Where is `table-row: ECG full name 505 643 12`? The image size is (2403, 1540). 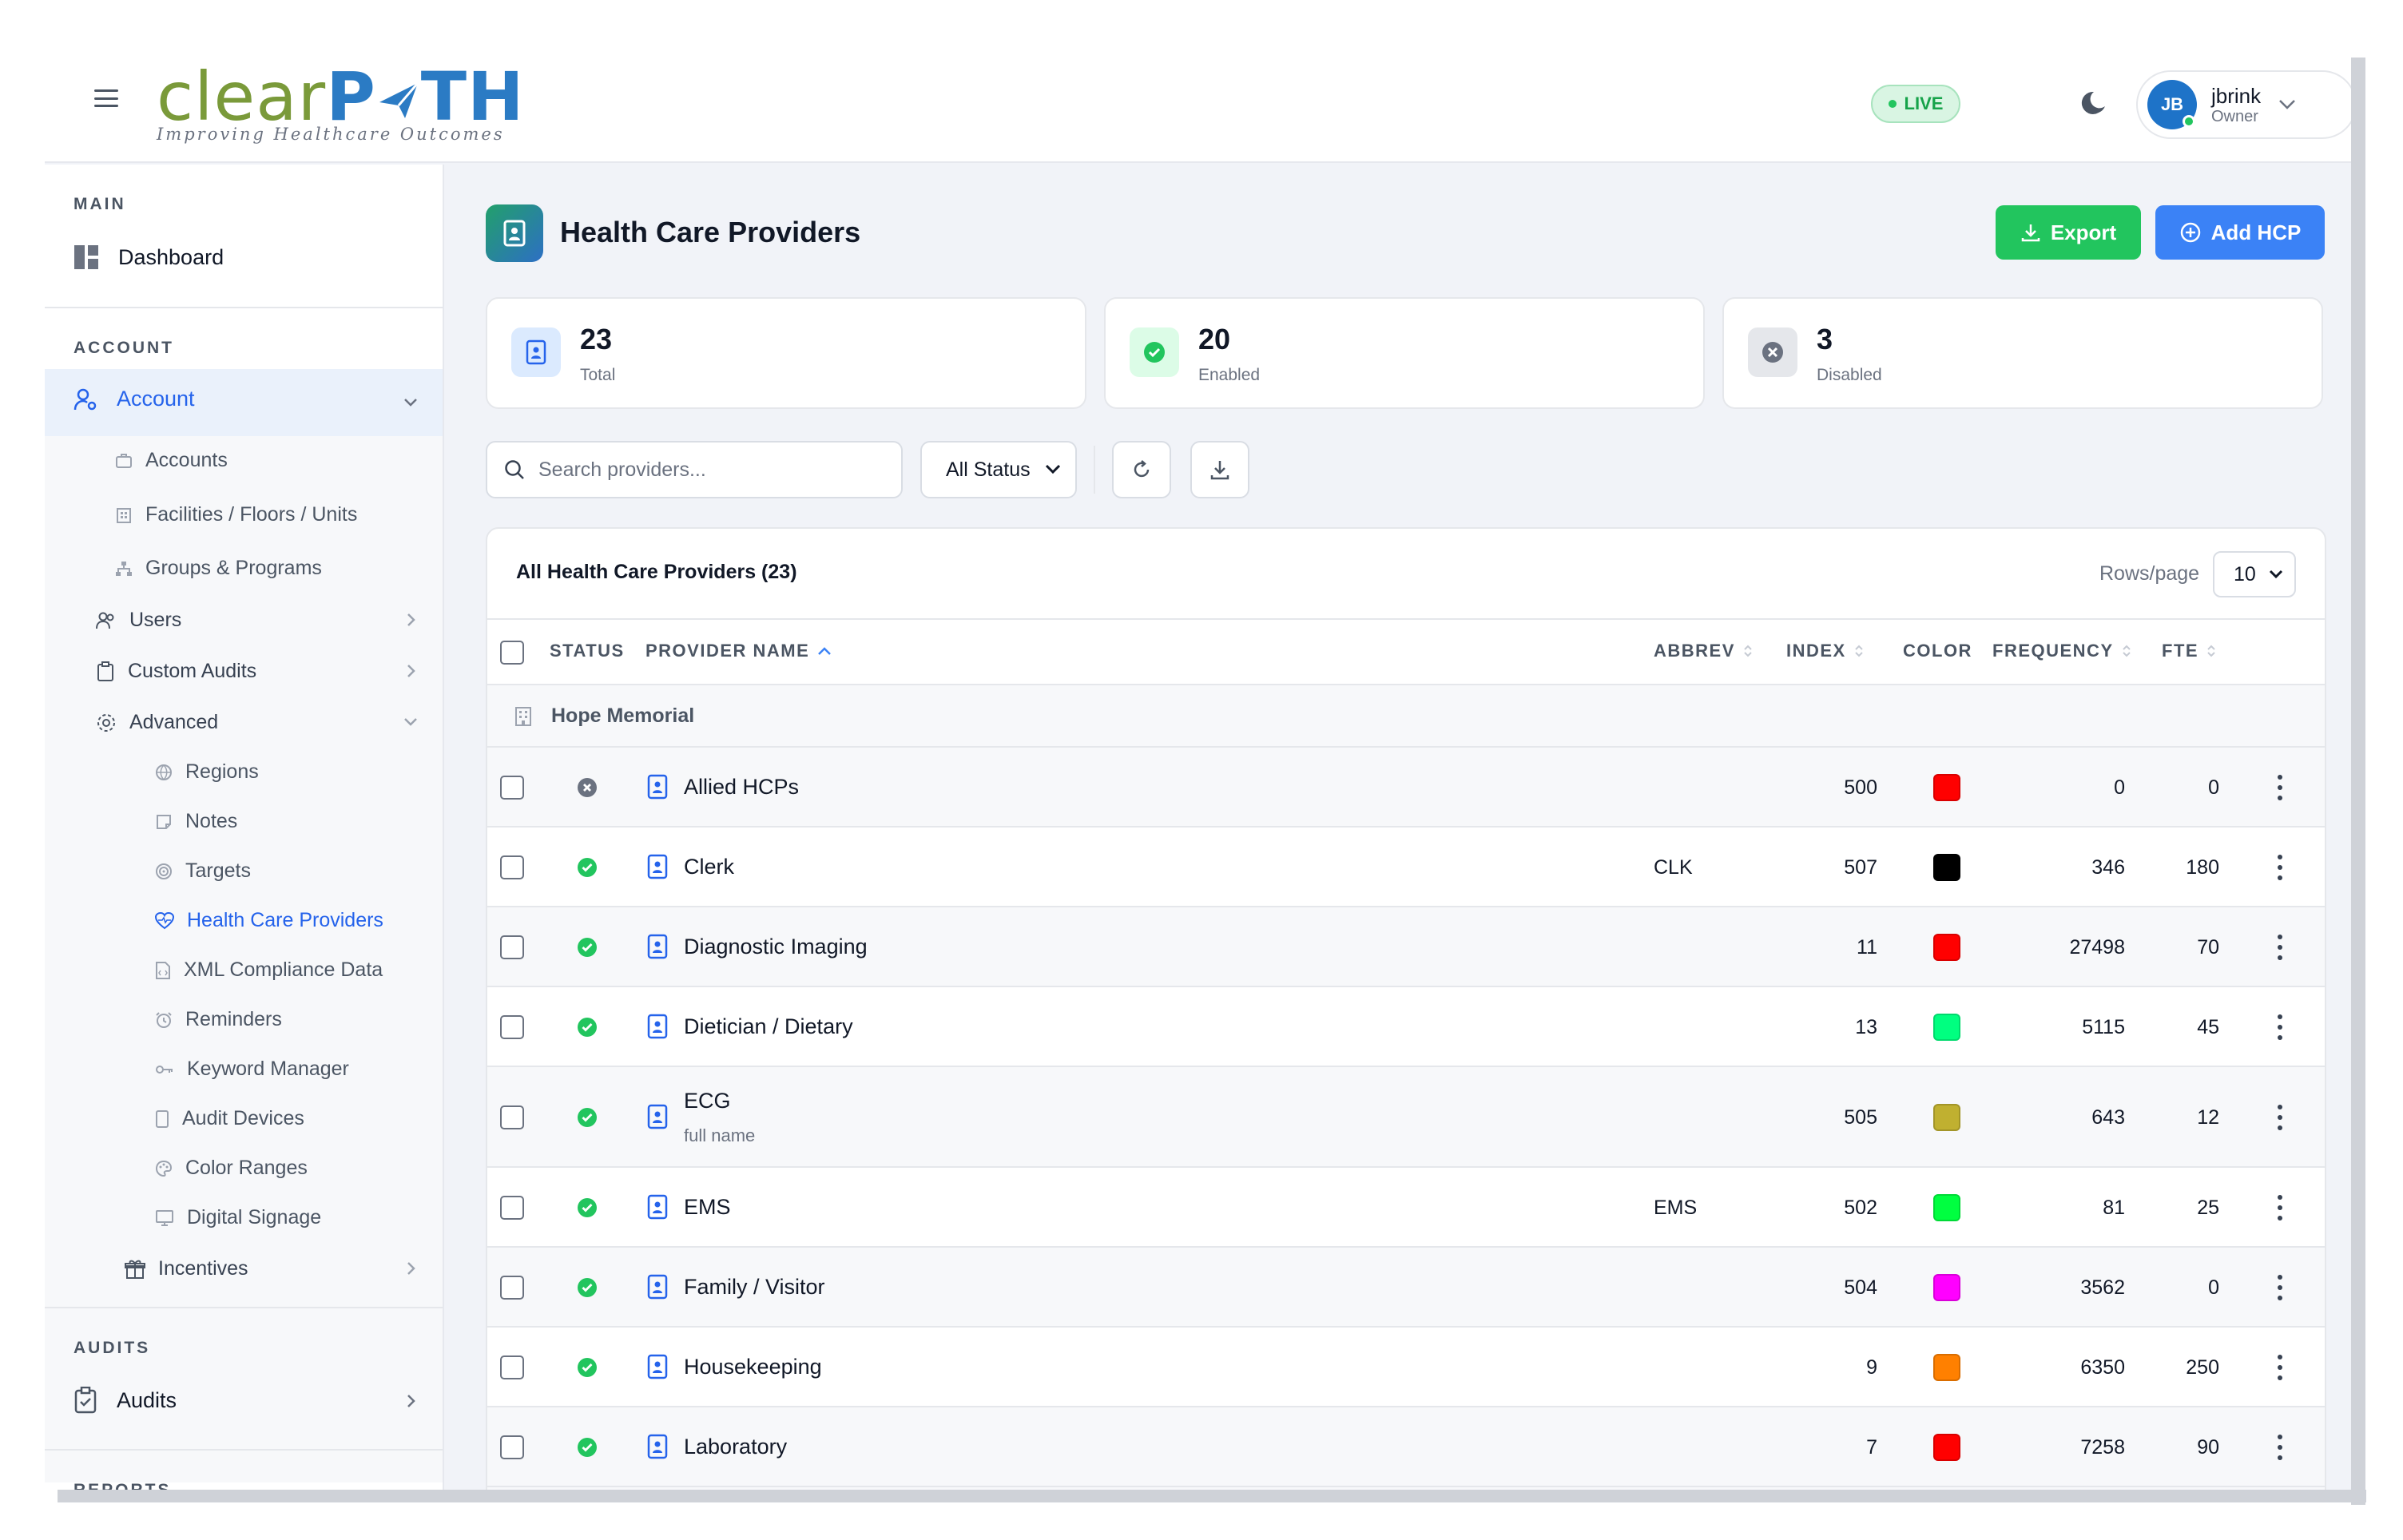
table-row: ECG full name 505 643 12 is located at coordinates (1406, 1117).